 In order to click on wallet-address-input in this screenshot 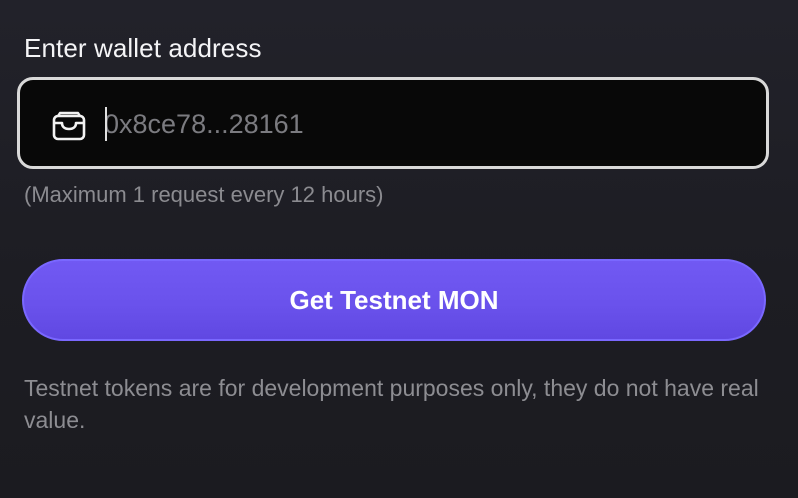, I will do `click(424, 124)`.